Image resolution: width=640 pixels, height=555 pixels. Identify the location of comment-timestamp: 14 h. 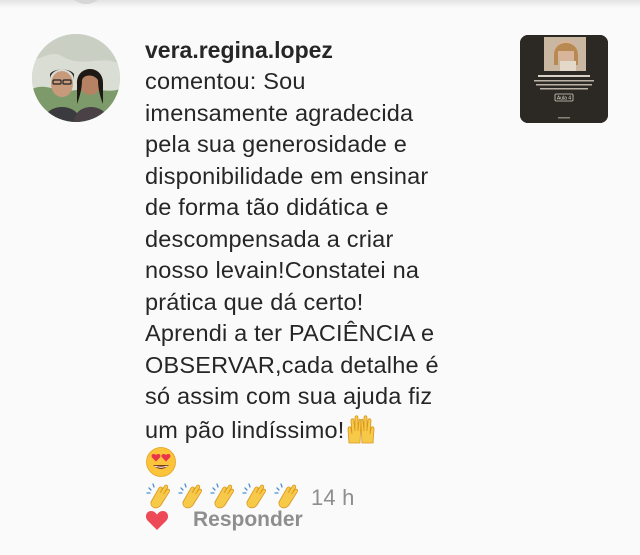
(333, 497).